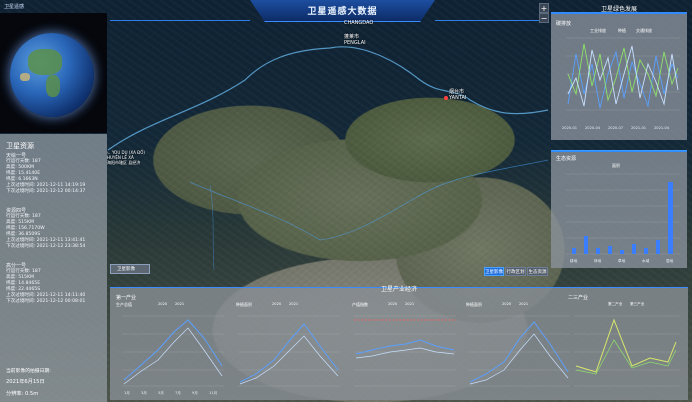 This screenshot has height=402, width=692. Describe the element at coordinates (124, 162) in the screenshot. I see `map-label-county-3: 海阳市辖区 县经济` at that location.